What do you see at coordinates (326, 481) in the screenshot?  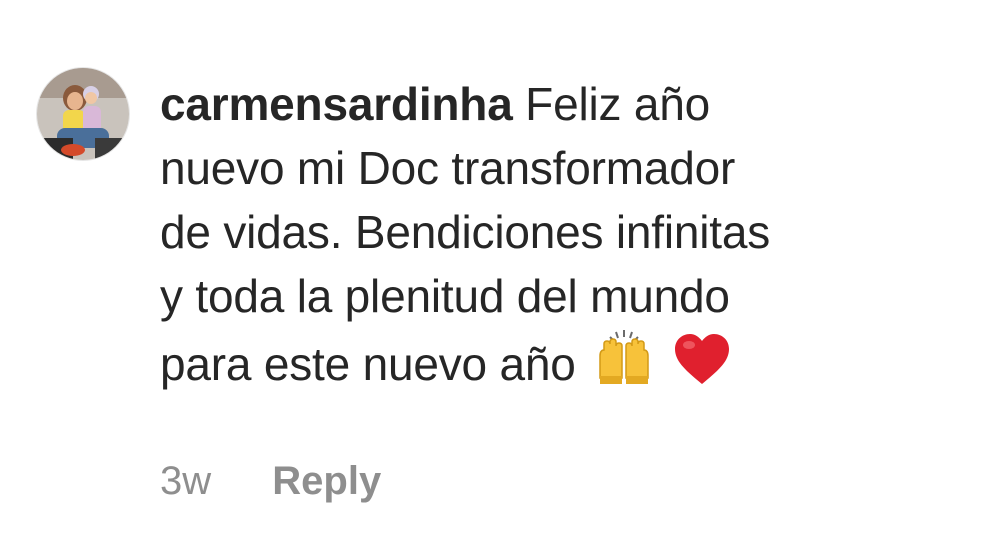 I see `reply-button: Reply` at bounding box center [326, 481].